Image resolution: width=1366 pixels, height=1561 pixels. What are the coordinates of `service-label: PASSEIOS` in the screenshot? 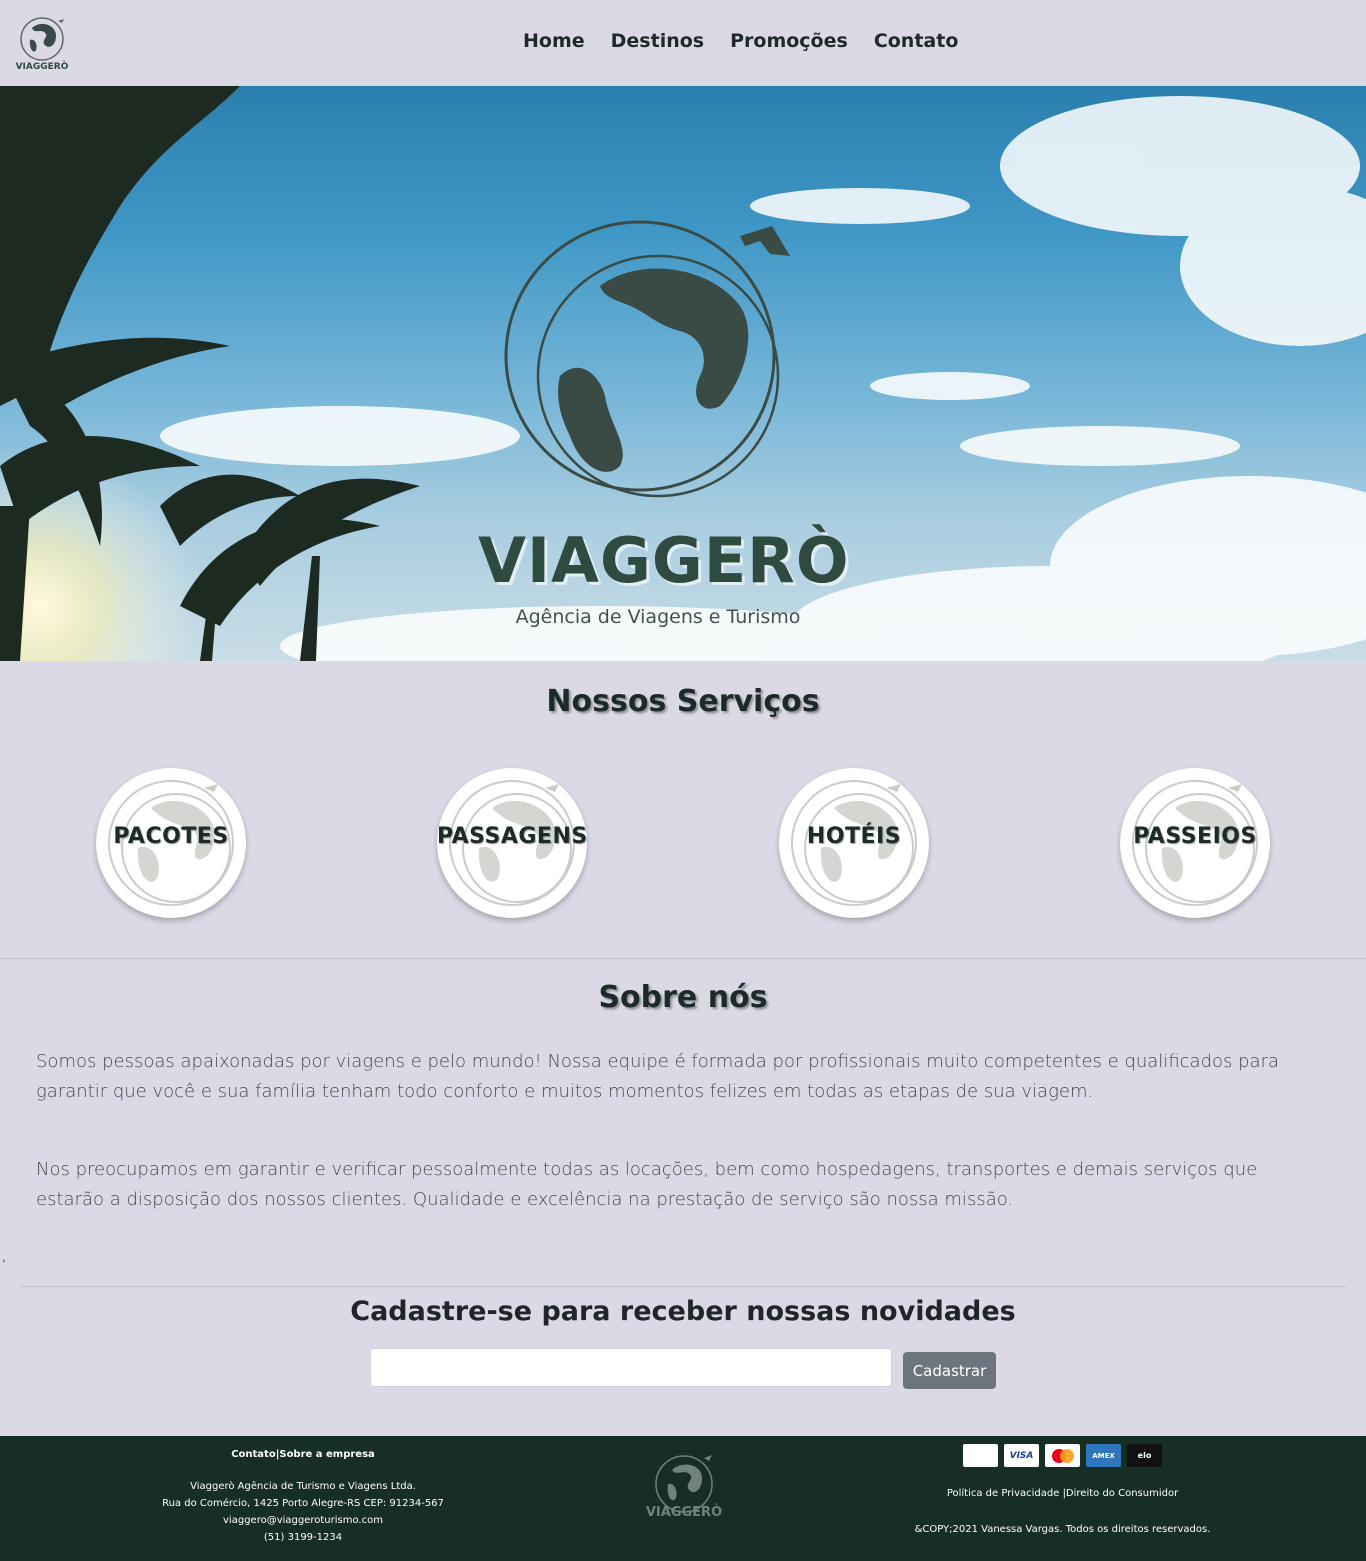 It's located at (1195, 836).